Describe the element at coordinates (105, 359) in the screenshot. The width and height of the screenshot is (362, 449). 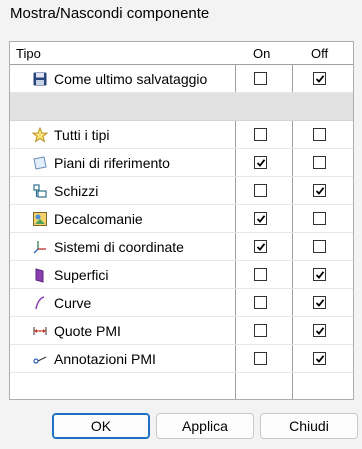
I see `row-label: Annotazioni PMI` at that location.